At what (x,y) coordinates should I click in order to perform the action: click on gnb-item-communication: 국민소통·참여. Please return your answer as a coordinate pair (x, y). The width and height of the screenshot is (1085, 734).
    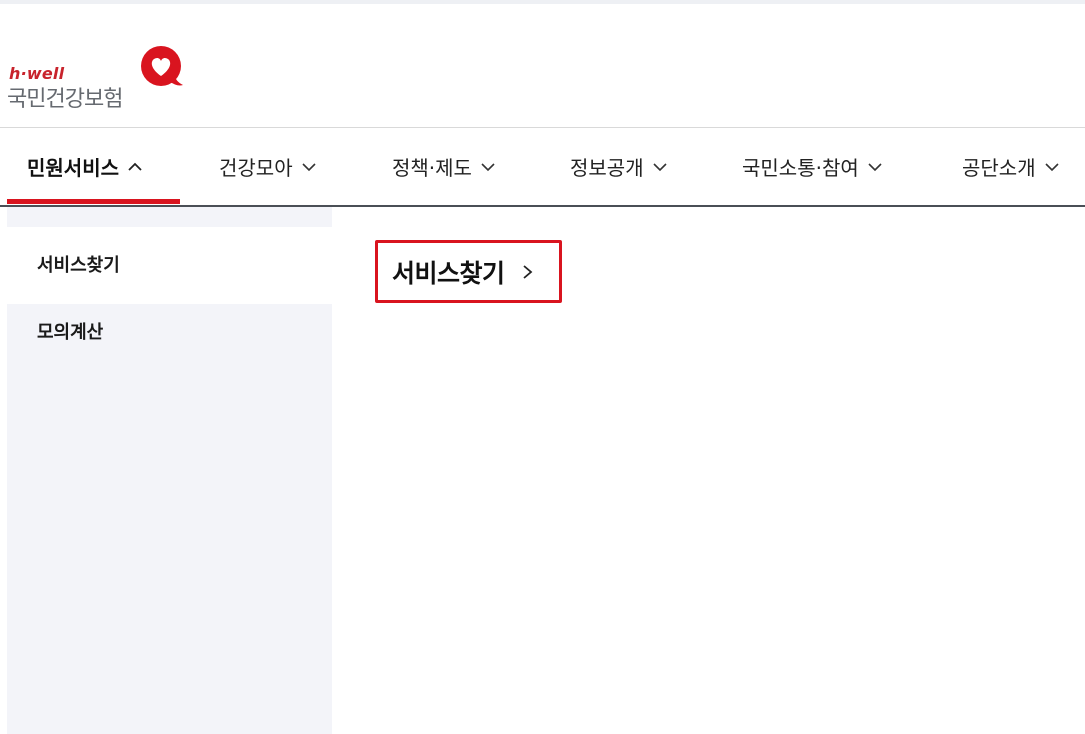
    Looking at the image, I should click on (812, 166).